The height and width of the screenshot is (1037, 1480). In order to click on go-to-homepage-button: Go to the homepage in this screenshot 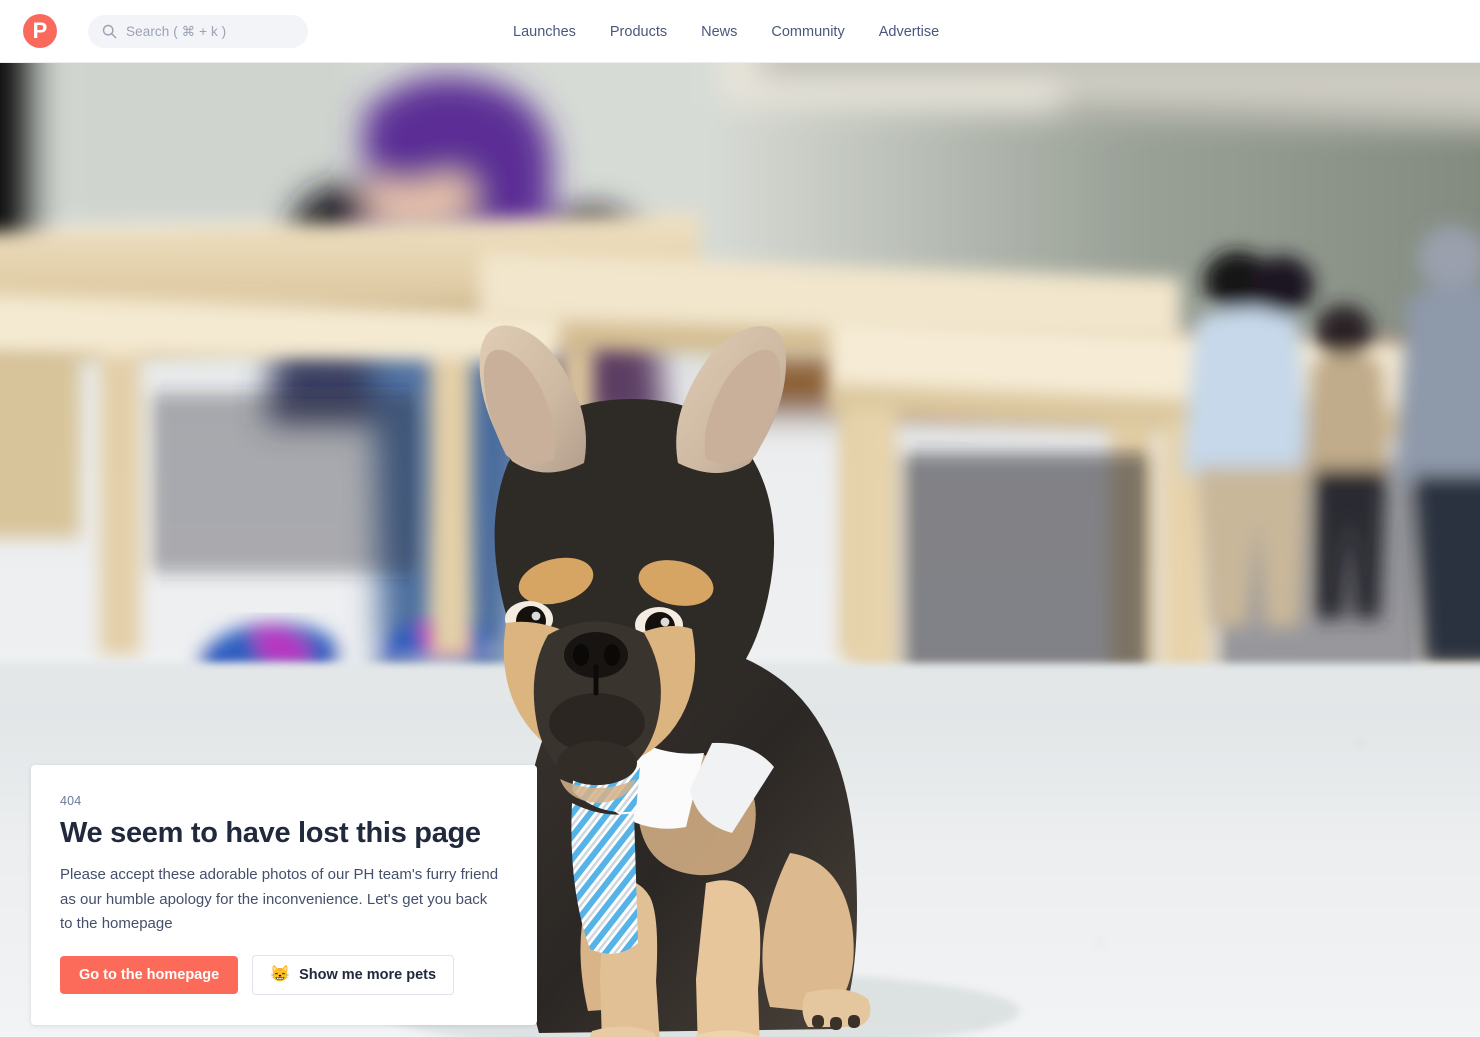, I will do `click(149, 975)`.